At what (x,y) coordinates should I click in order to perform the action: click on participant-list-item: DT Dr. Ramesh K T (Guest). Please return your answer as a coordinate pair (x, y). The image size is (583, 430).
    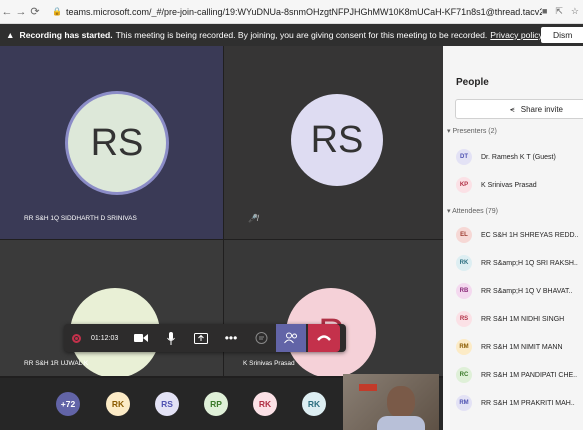
    Looking at the image, I should click on (506, 157).